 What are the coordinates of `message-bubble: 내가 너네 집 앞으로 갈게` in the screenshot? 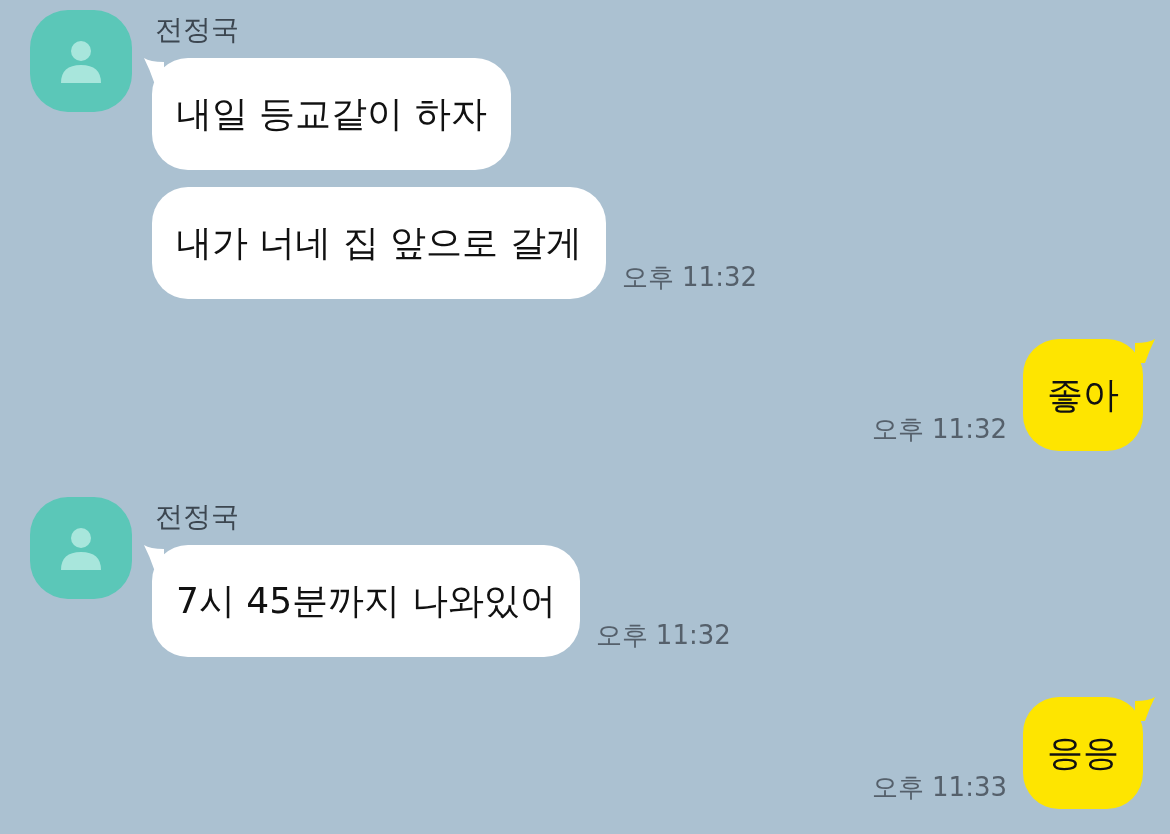 It's located at (379, 243).